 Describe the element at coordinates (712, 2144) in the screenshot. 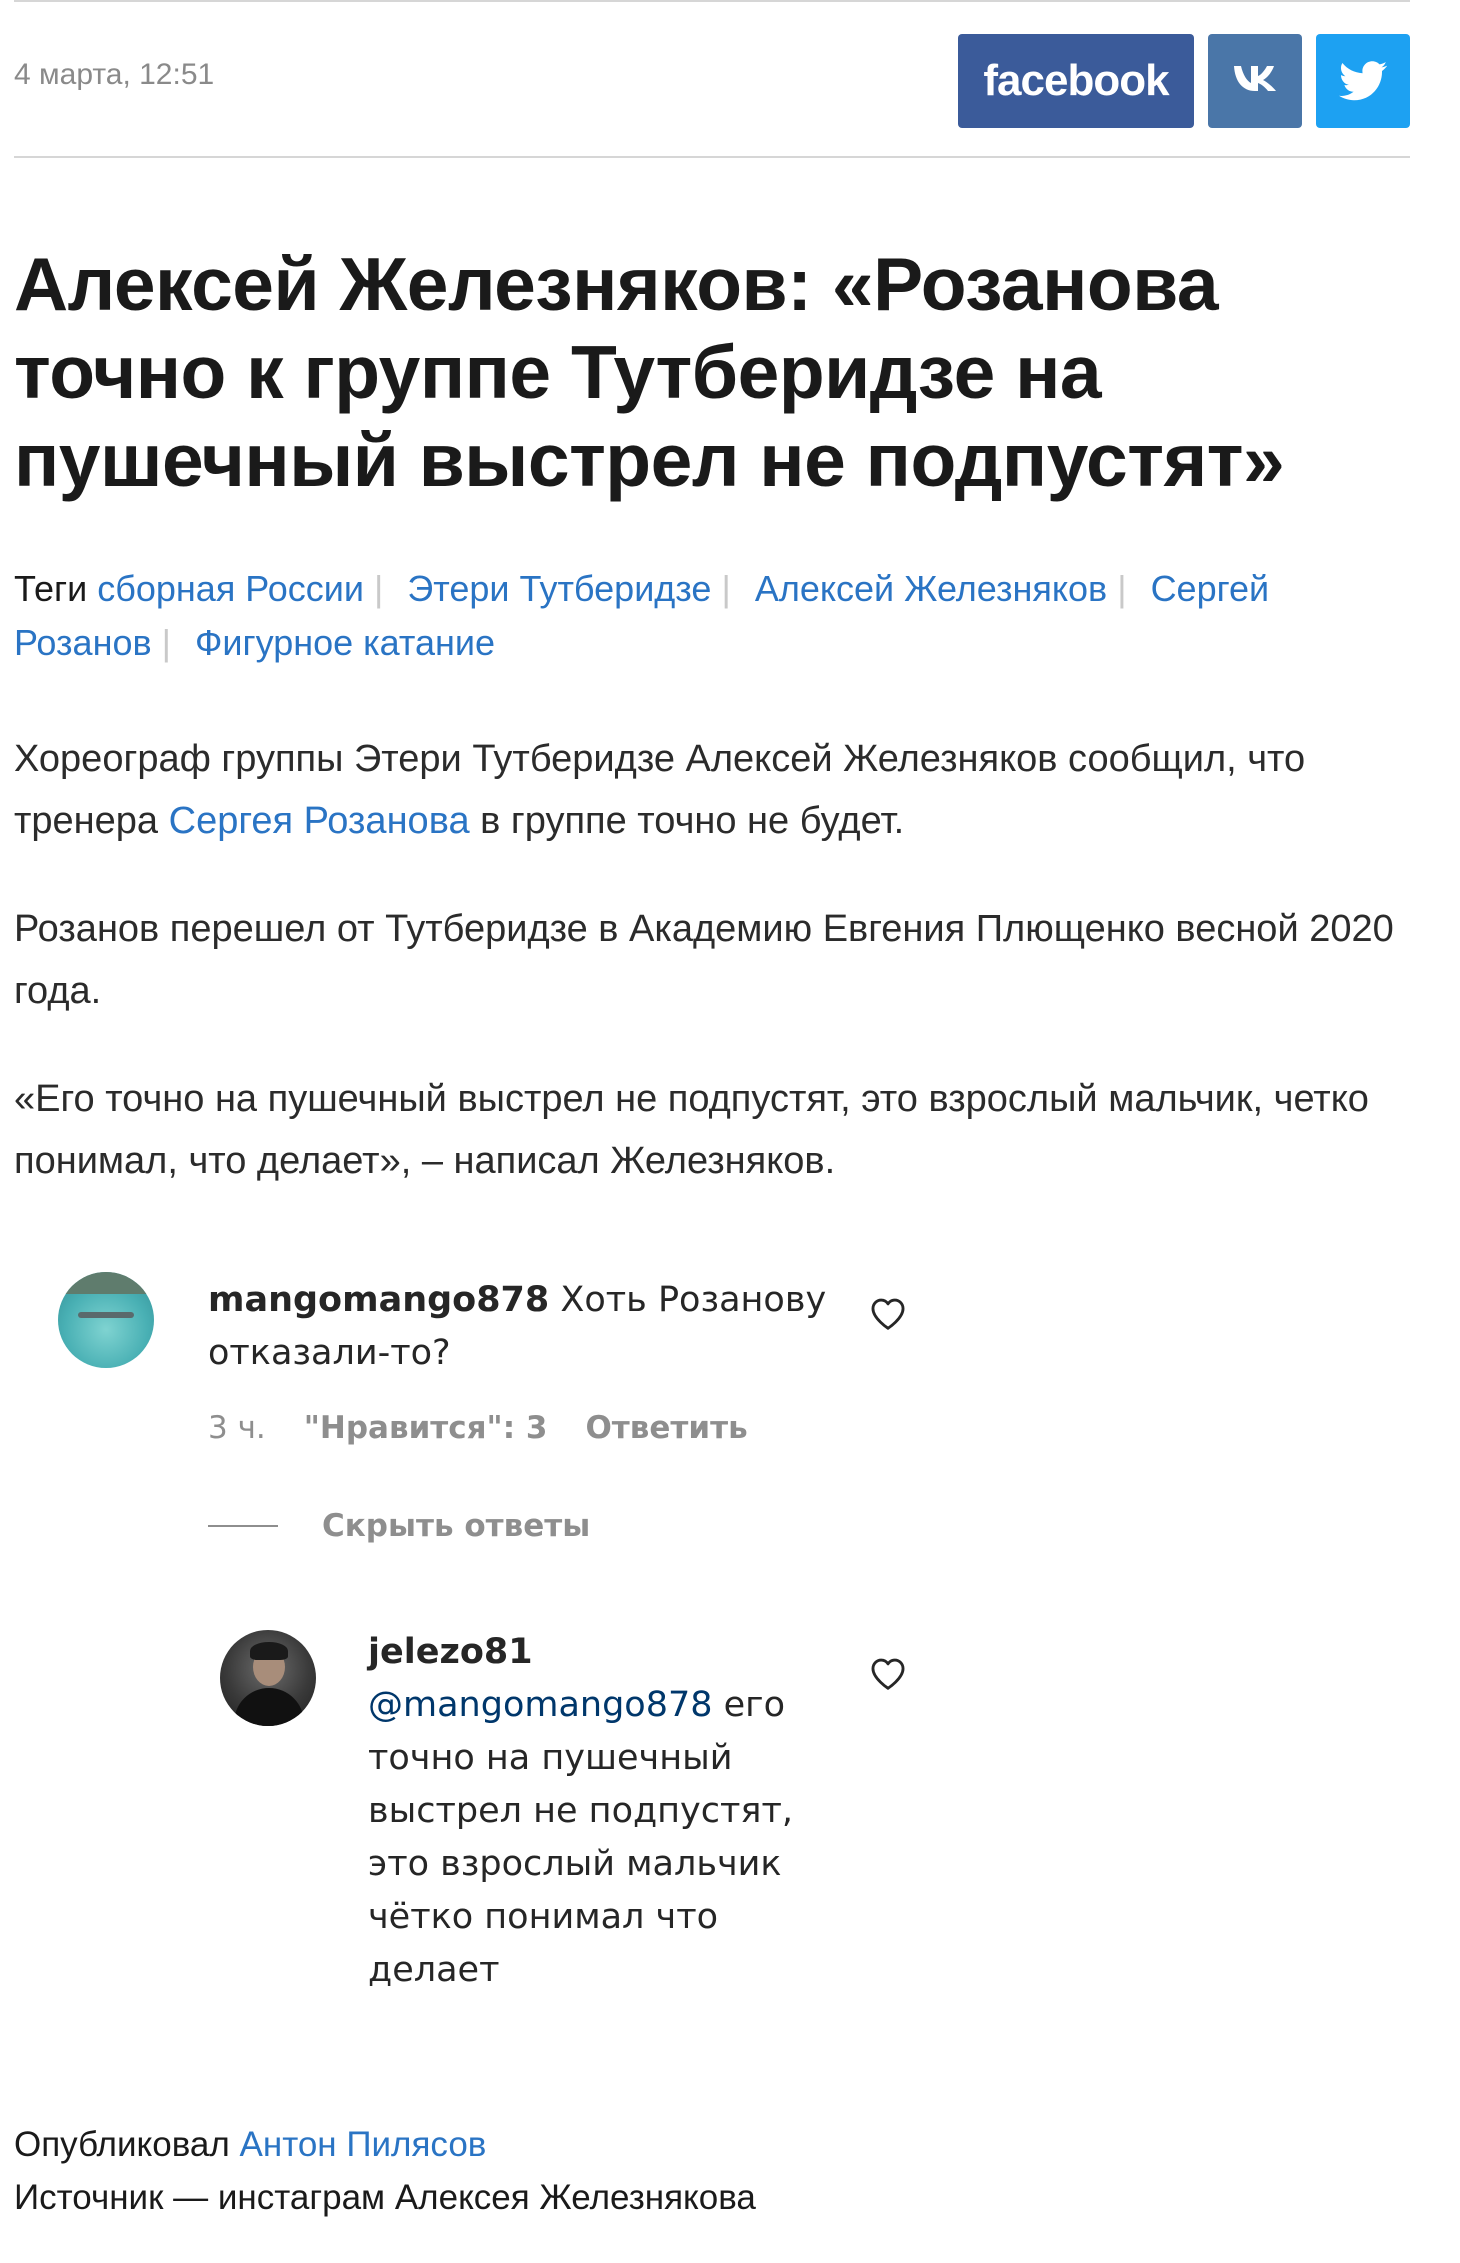

I see `published-by: Опубликовал Антон Пилясов` at that location.